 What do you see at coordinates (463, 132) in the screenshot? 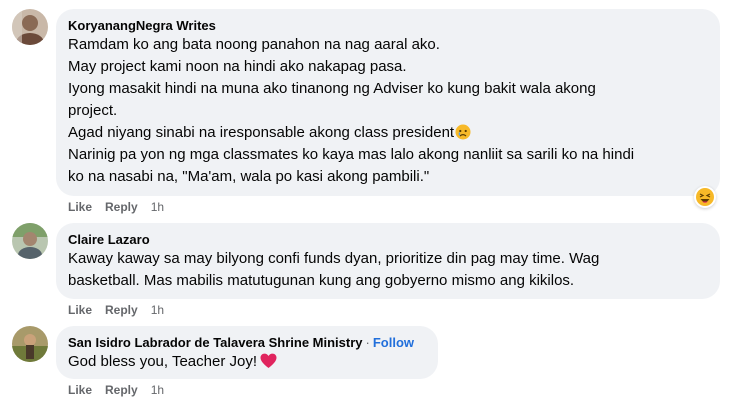
I see `sad-face-emoji-icon` at bounding box center [463, 132].